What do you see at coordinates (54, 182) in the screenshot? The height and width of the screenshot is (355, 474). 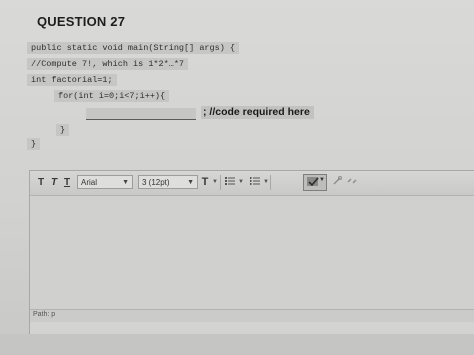 I see `italic-button: T` at bounding box center [54, 182].